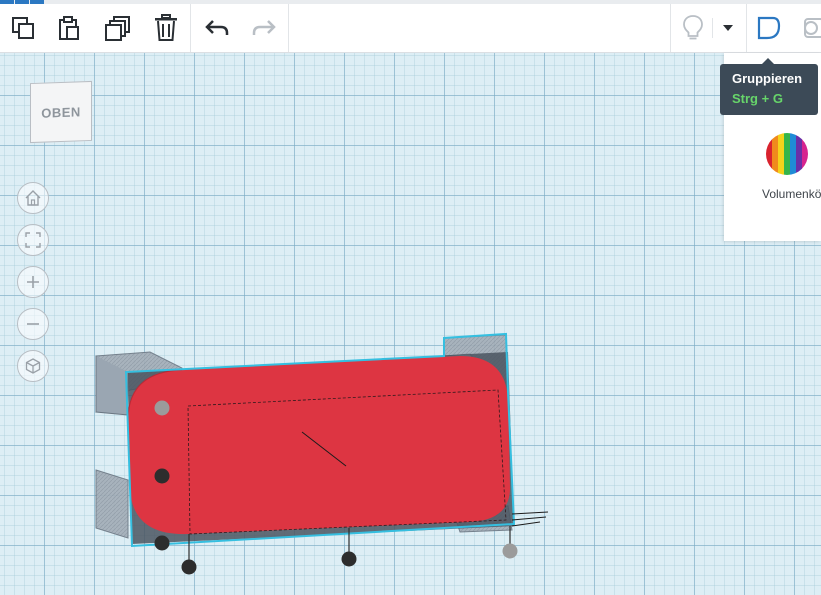 The width and height of the screenshot is (821, 595). I want to click on tooltip-shortcut: Strg + G, so click(757, 98).